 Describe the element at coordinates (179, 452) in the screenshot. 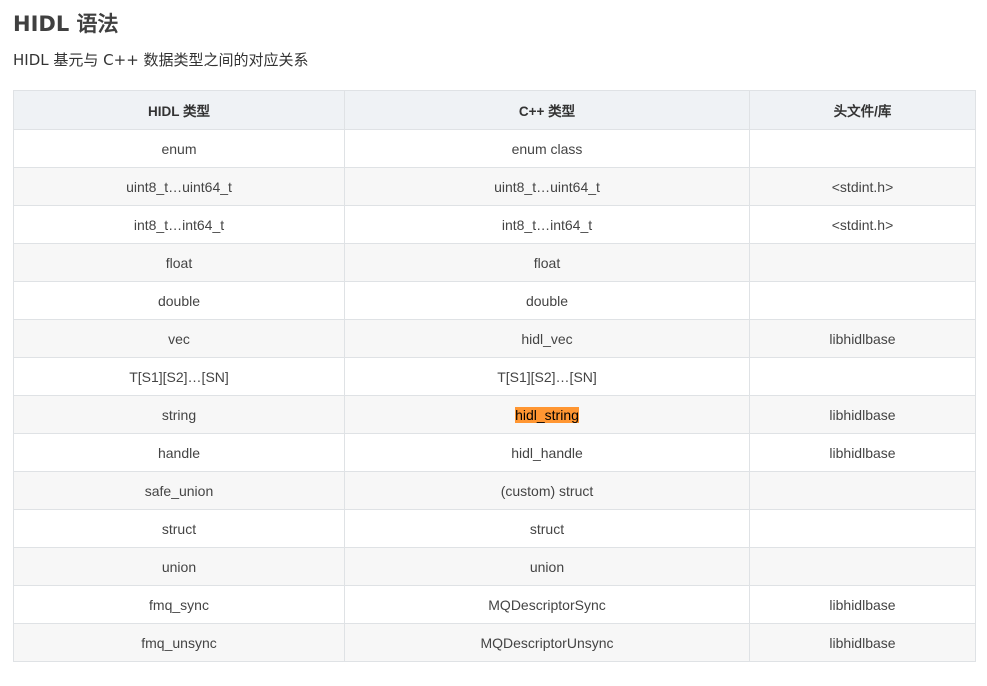

I see `cell-hidl-type: handle` at that location.